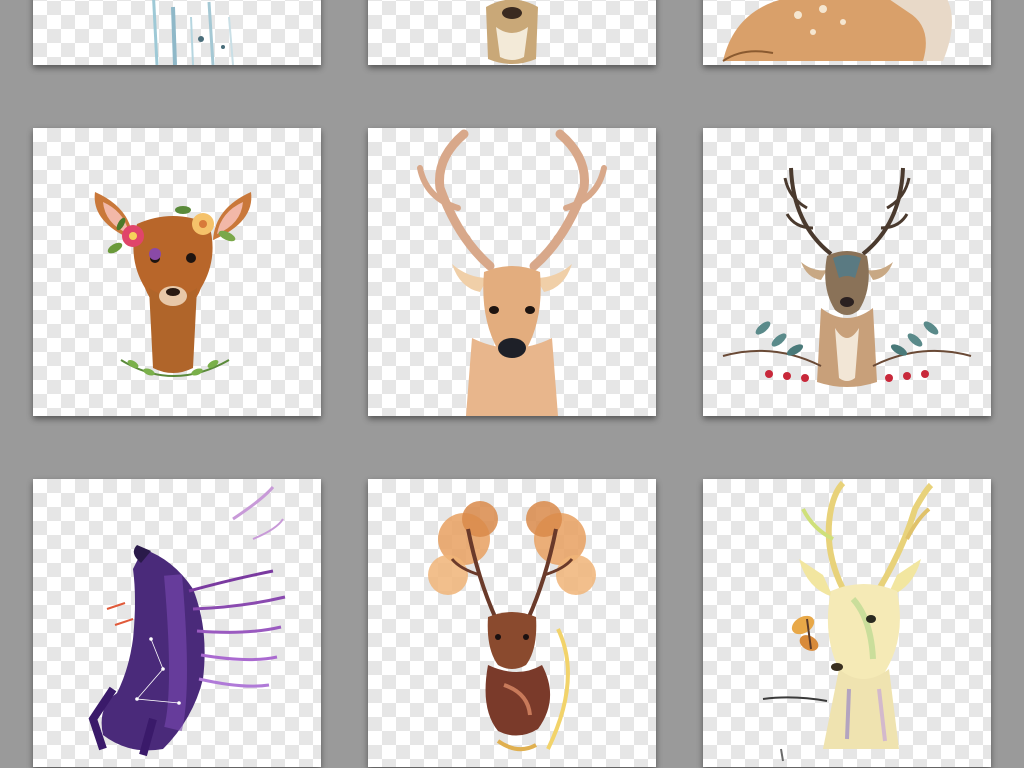 This screenshot has width=1024, height=768. I want to click on image-tile-pastel-deer-butterfly, so click(847, 623).